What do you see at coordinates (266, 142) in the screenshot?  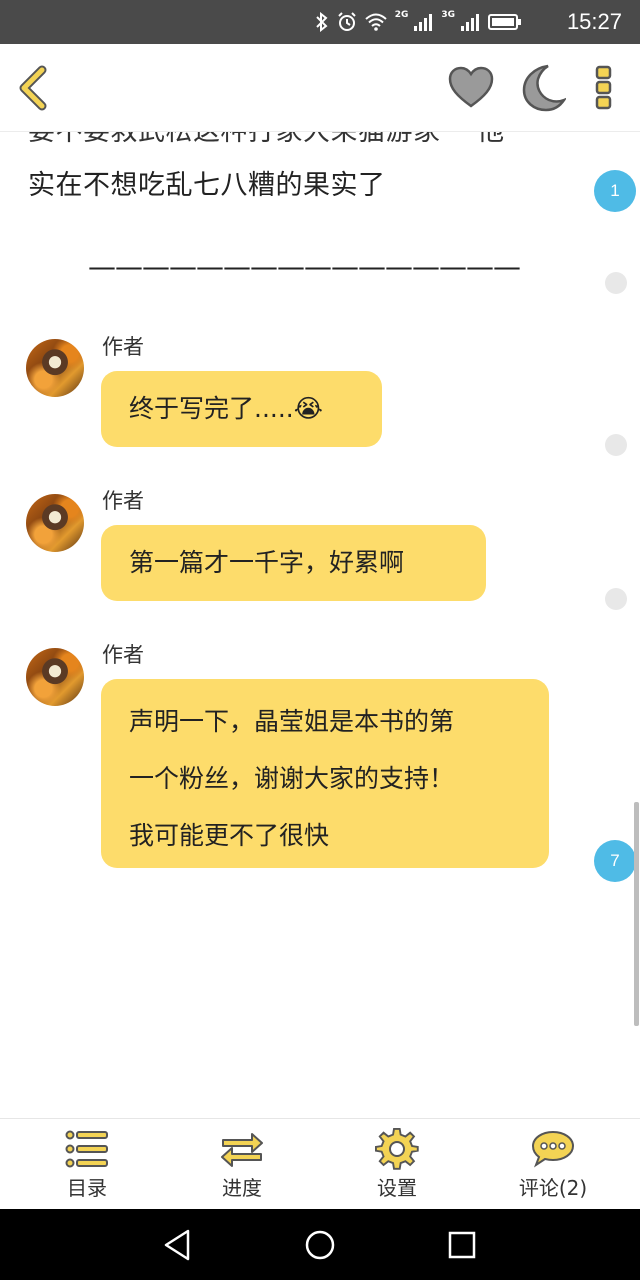 I see `paragraph-cut-off: 要不要救武松这种打家大朵猫游家一 他` at bounding box center [266, 142].